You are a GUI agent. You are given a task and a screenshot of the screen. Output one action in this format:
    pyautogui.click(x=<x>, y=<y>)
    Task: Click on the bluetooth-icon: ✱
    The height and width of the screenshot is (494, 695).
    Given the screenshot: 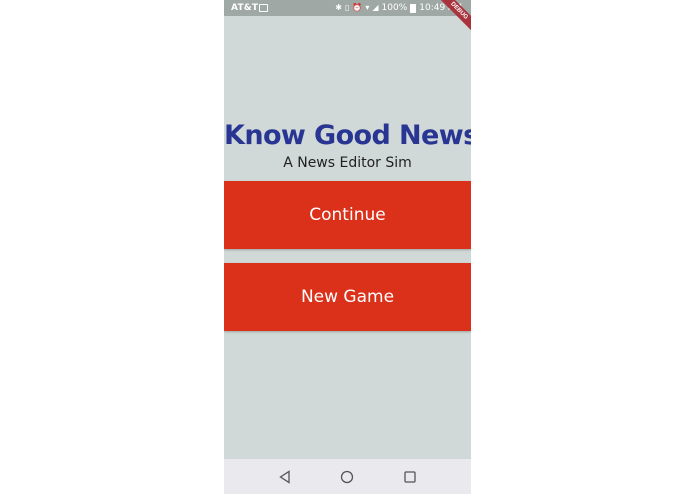 What is the action you would take?
    pyautogui.click(x=338, y=7)
    